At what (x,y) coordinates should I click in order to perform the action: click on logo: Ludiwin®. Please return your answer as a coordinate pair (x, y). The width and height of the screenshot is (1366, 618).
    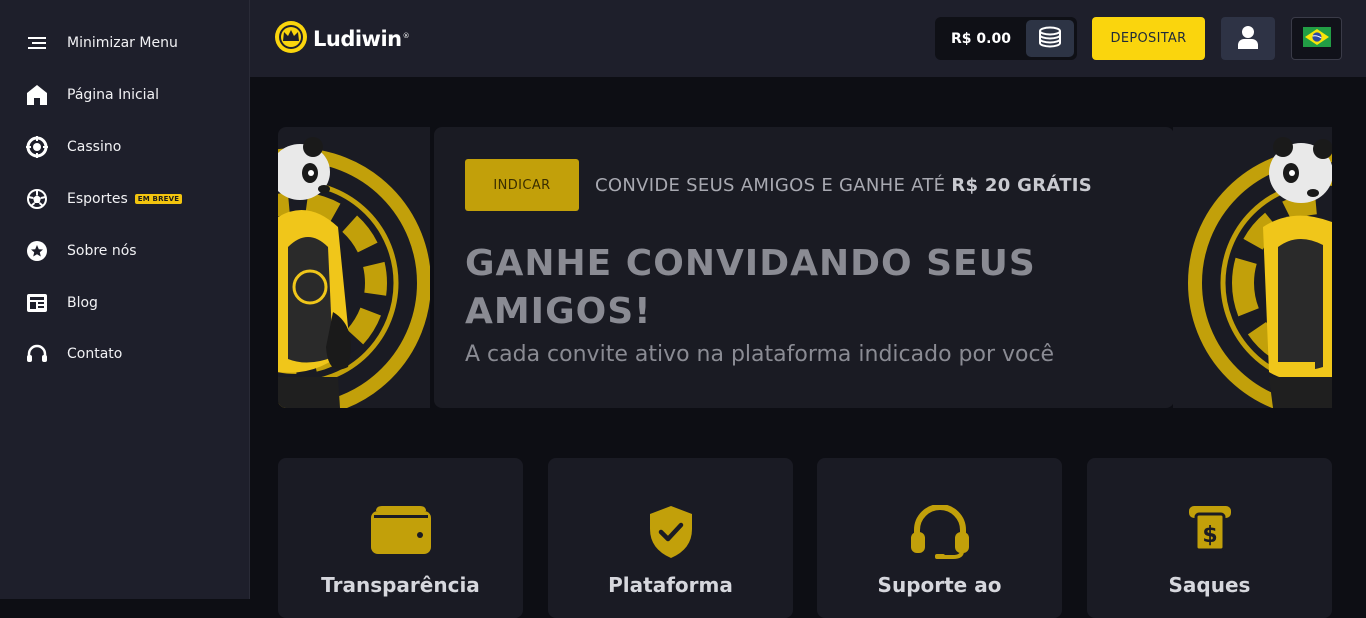
    Looking at the image, I should click on (342, 39).